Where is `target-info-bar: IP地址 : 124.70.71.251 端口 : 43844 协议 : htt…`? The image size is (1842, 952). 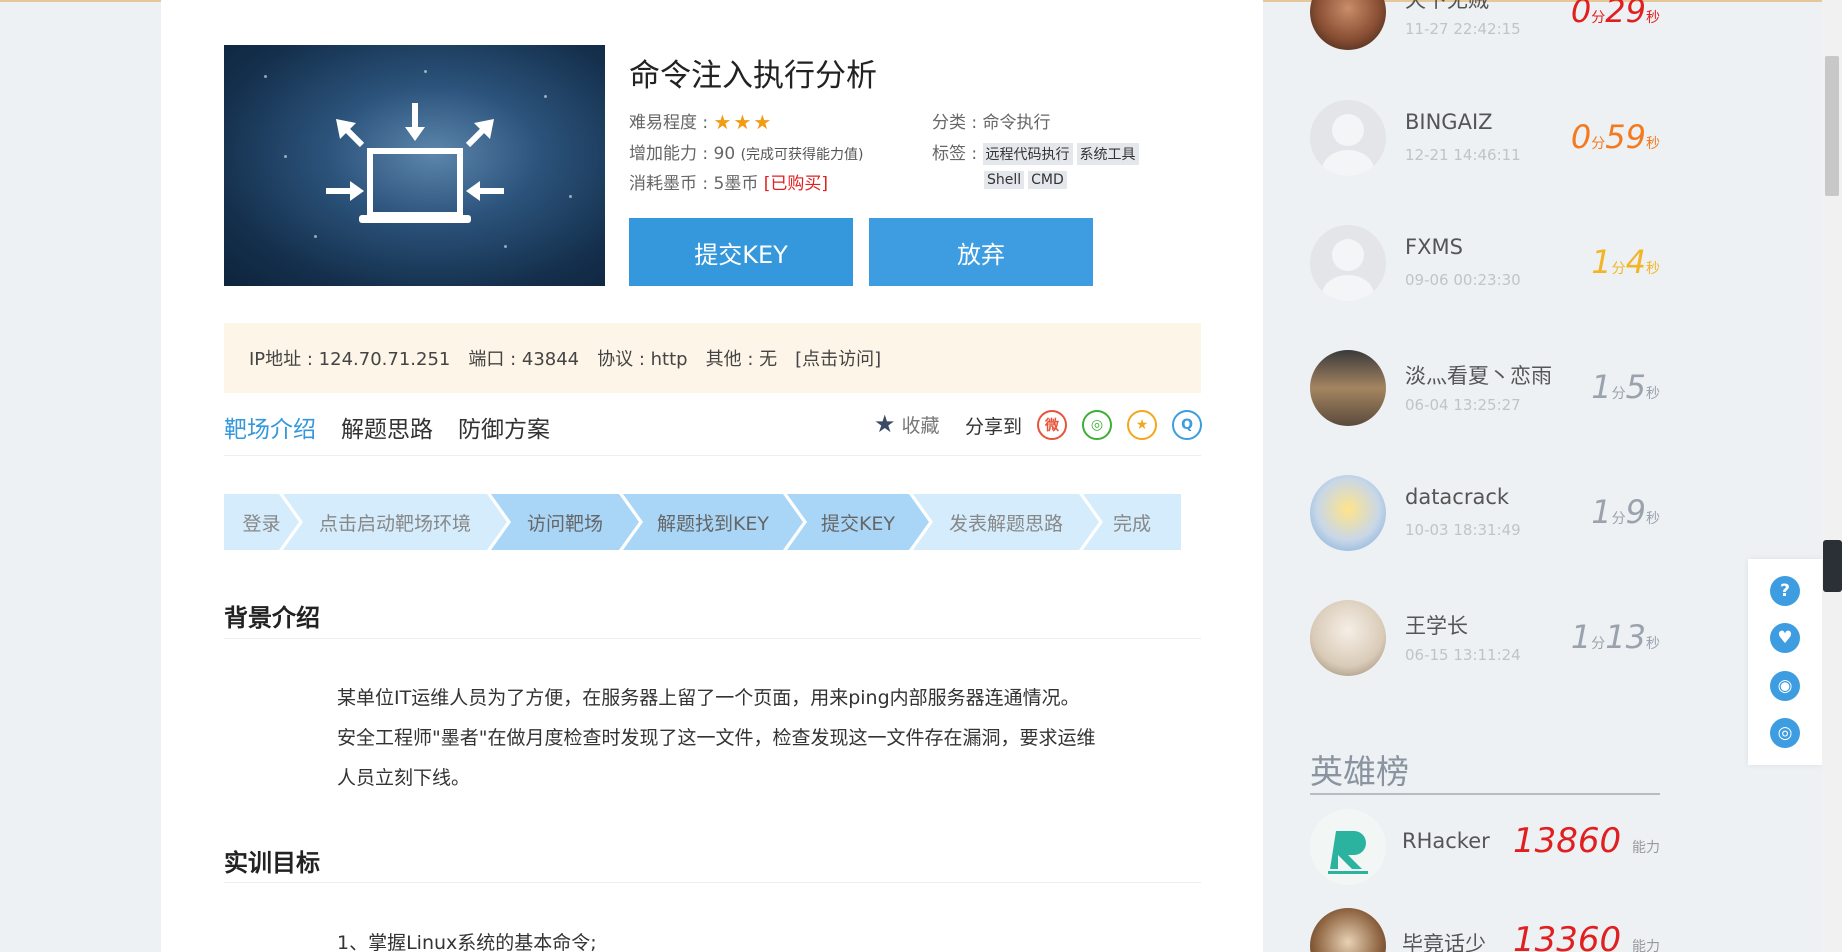 target-info-bar: IP地址 : 124.70.71.251 端口 : 43844 协议 : htt… is located at coordinates (712, 358).